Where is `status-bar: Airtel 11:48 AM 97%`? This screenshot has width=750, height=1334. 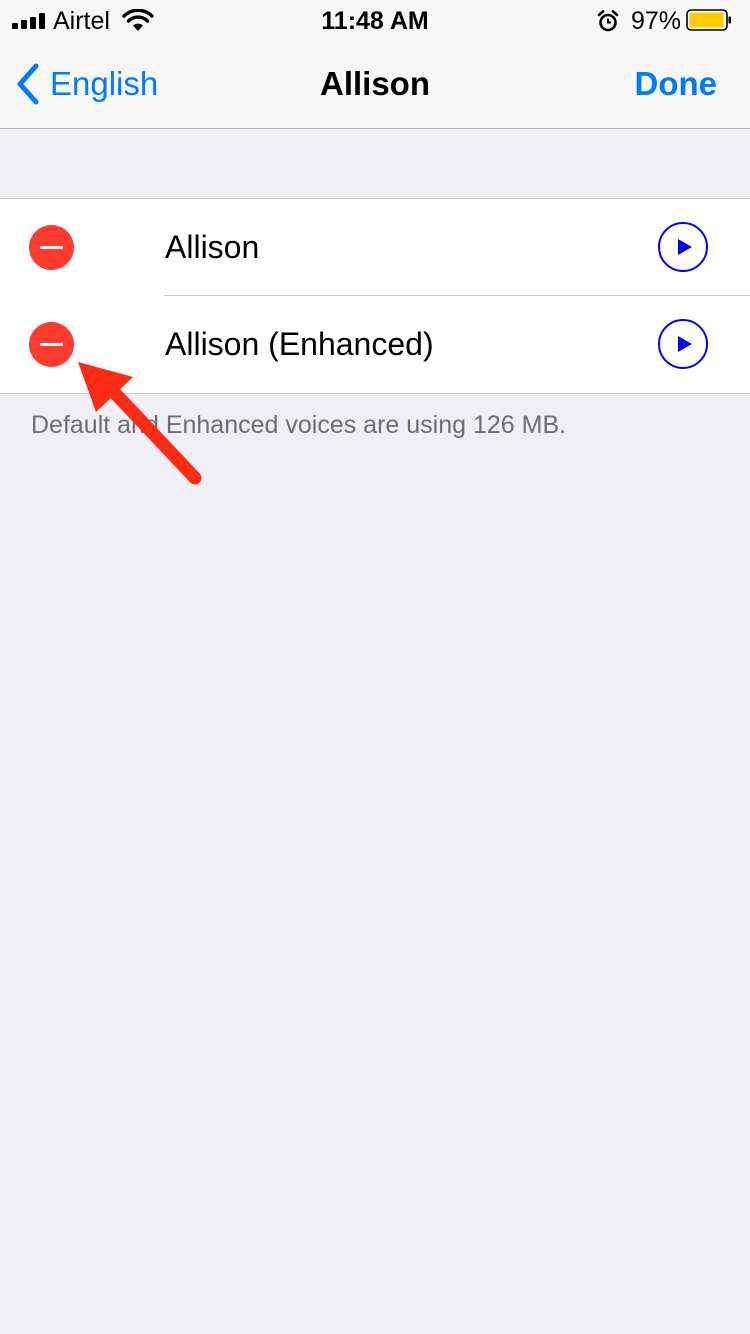 status-bar: Airtel 11:48 AM 97% is located at coordinates (375, 20).